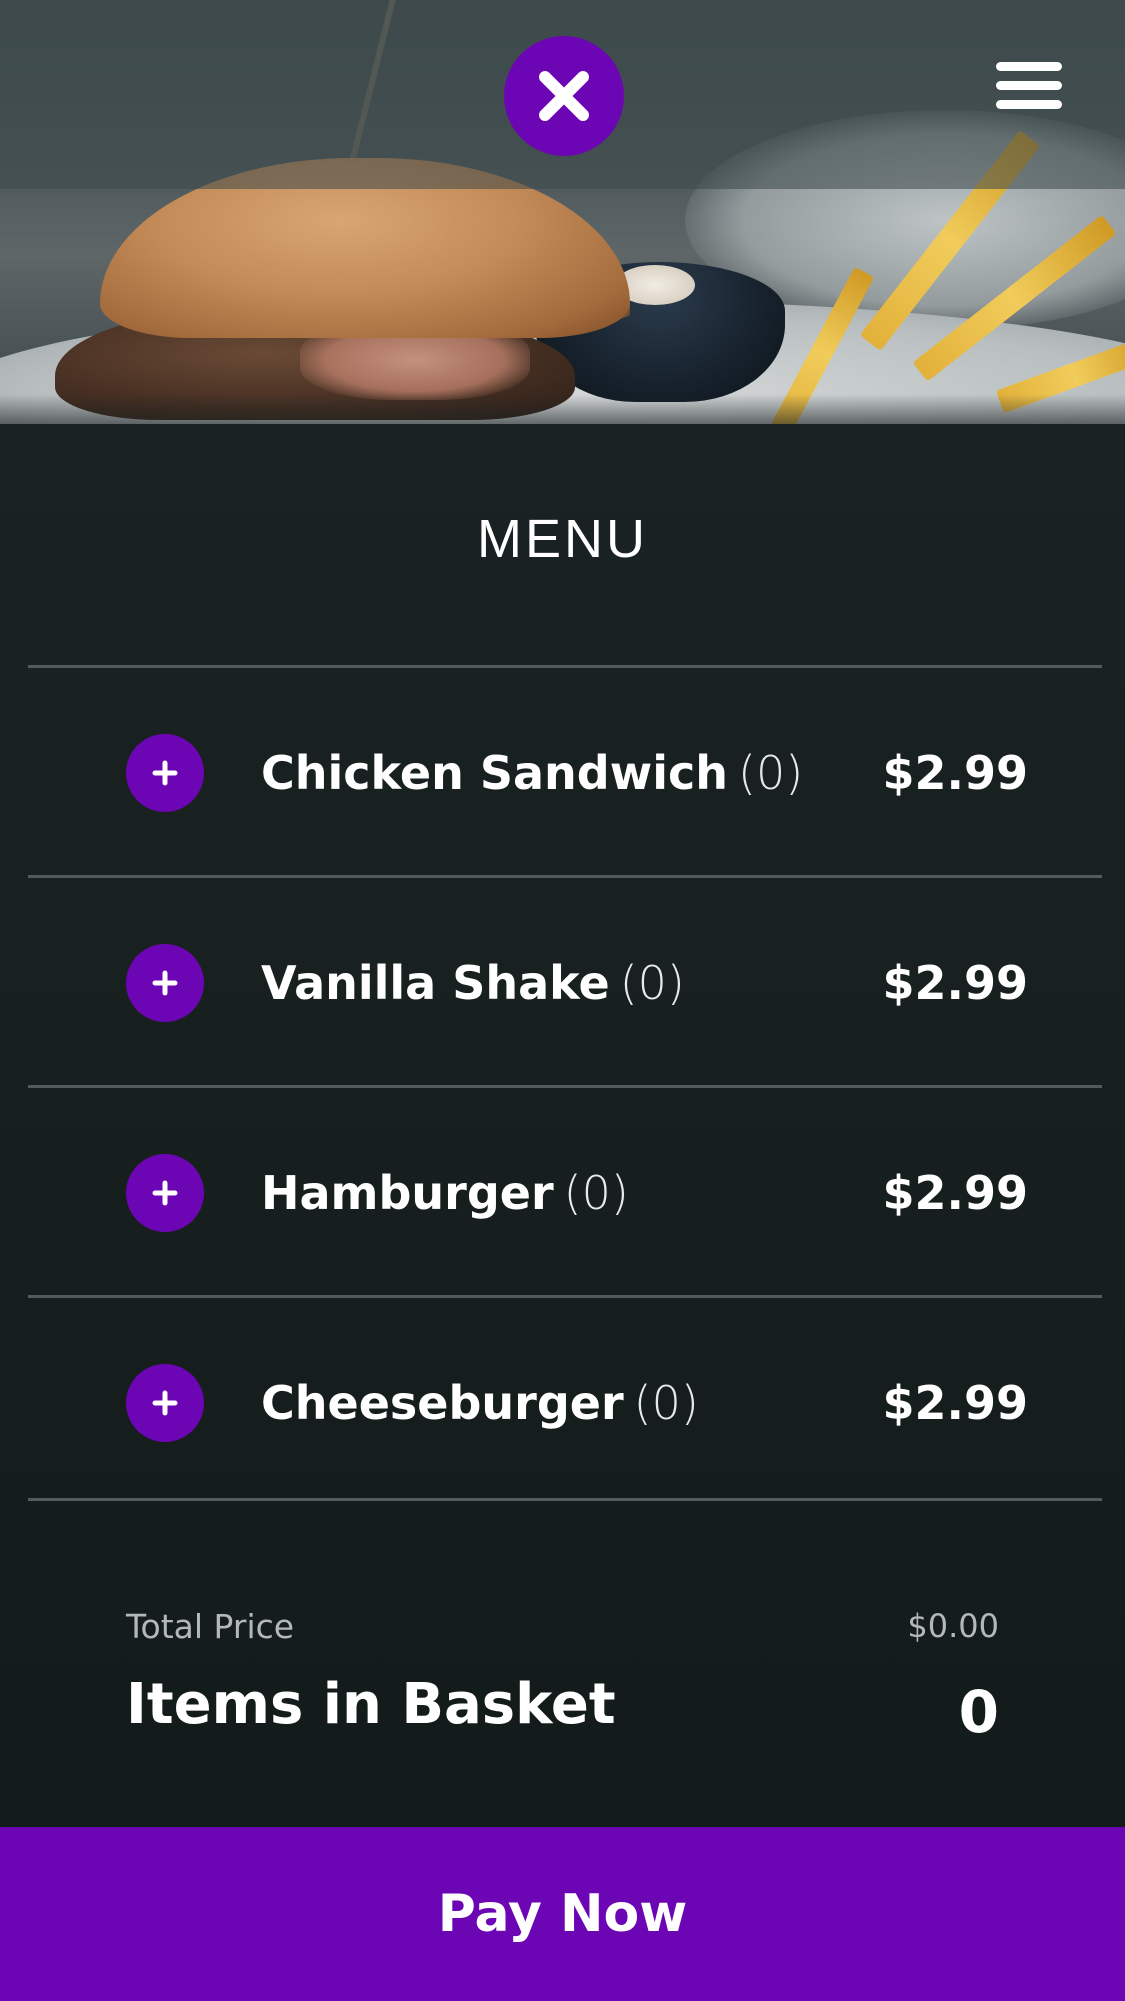 The image size is (1125, 2001). Describe the element at coordinates (435, 983) in the screenshot. I see `item-name: Vanilla Shake` at that location.